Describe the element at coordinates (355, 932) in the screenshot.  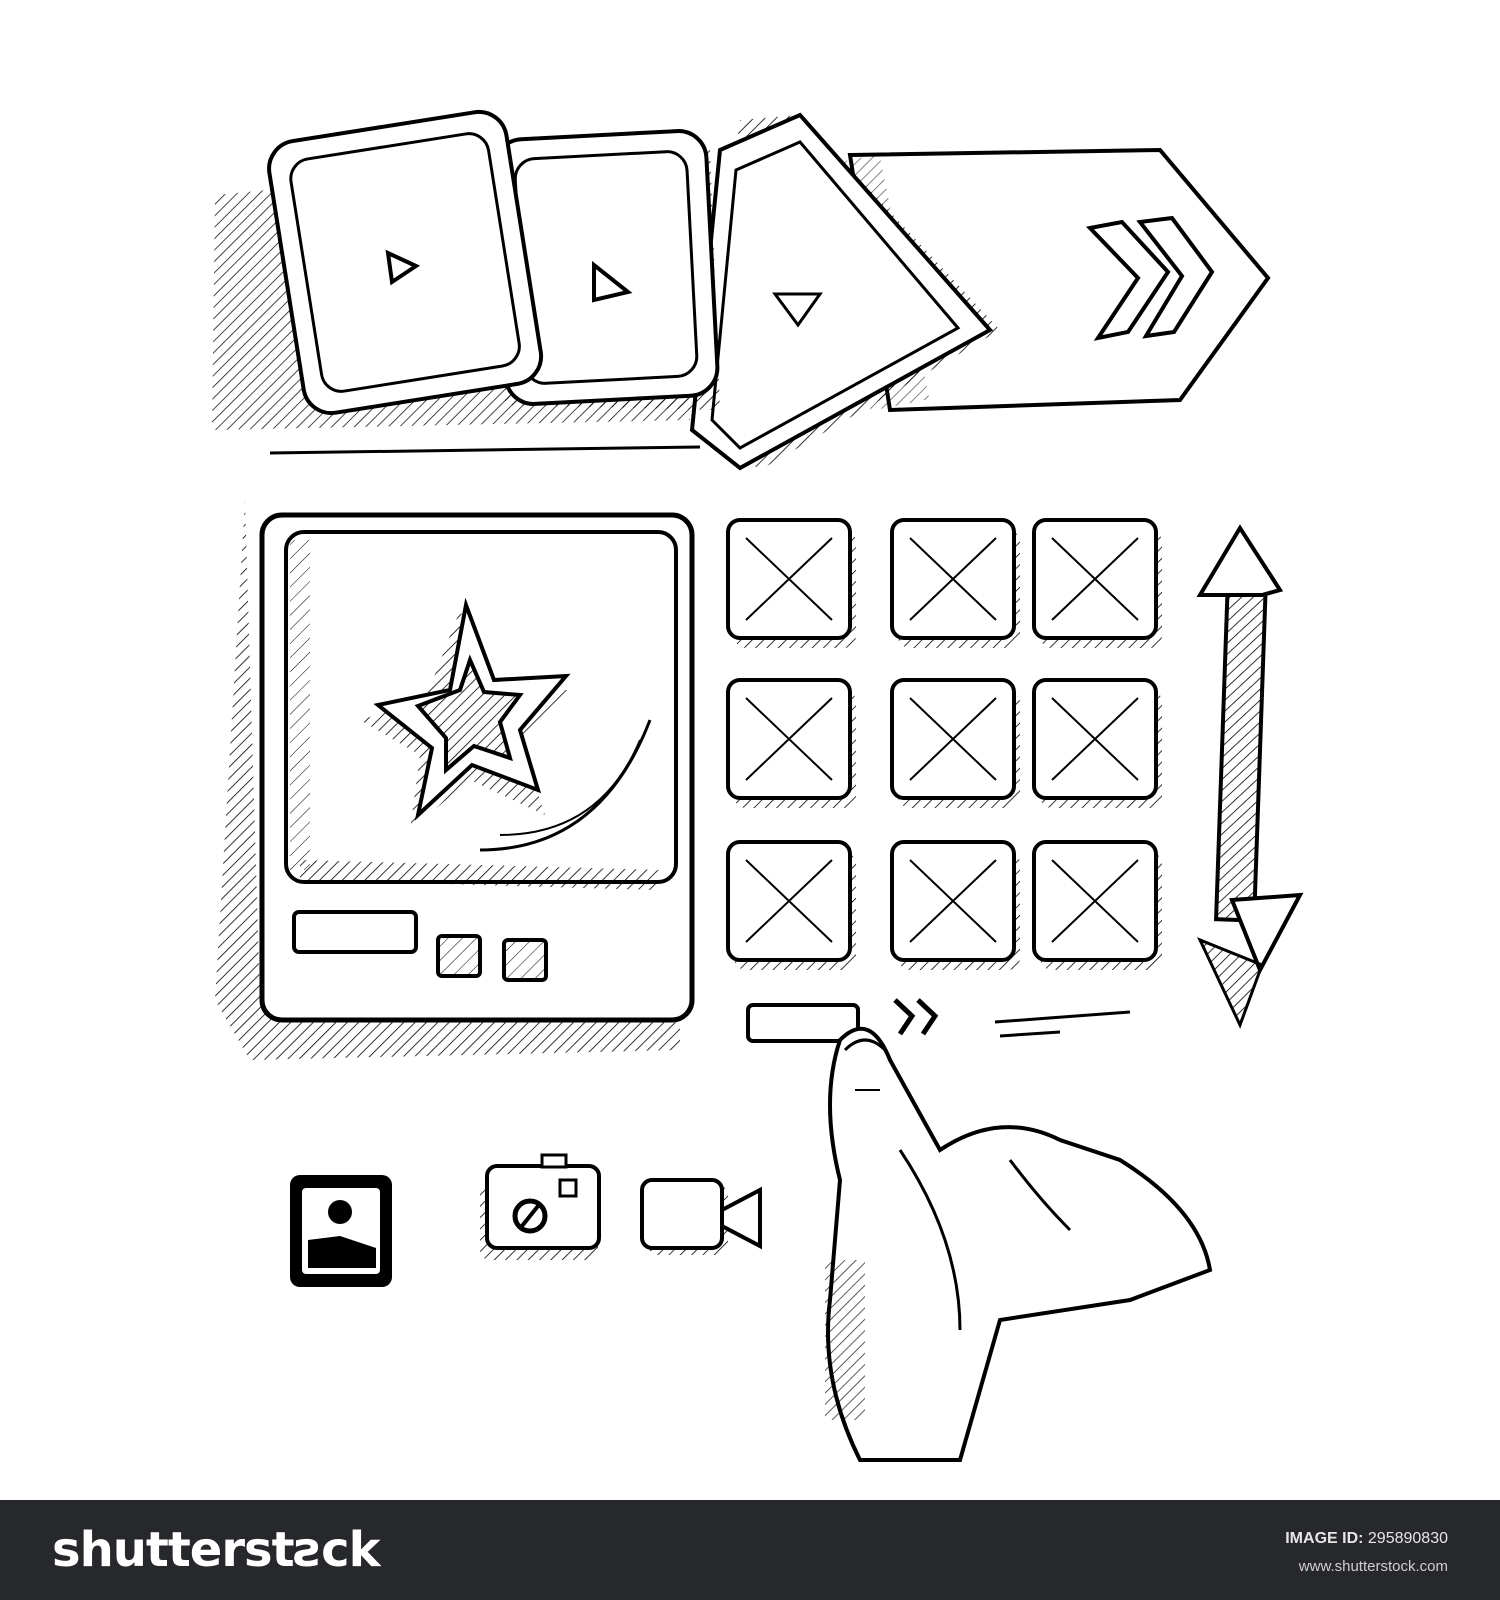
I see `wide-button` at that location.